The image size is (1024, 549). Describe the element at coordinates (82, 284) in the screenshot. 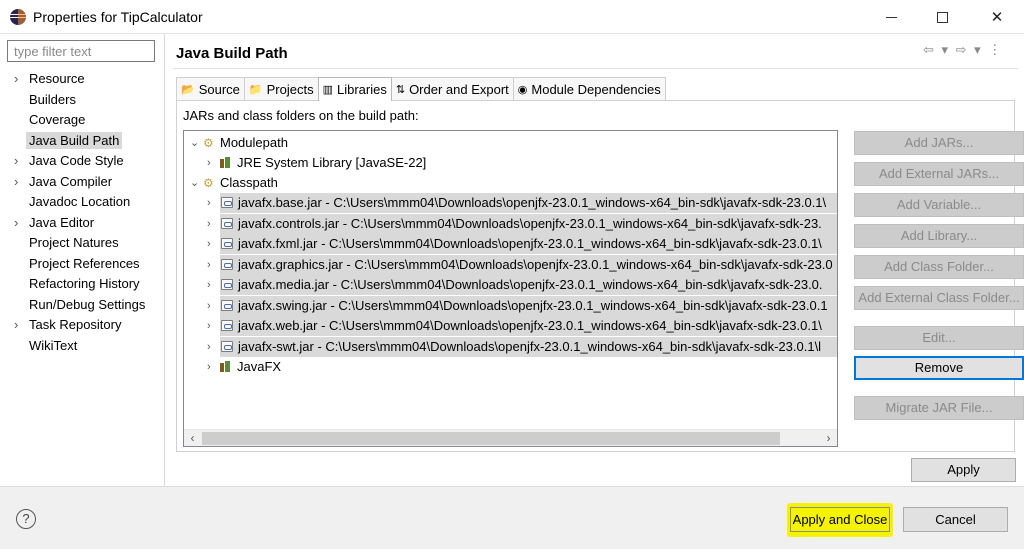

I see `sidebar-item-refactoring-history: Refactoring History` at that location.